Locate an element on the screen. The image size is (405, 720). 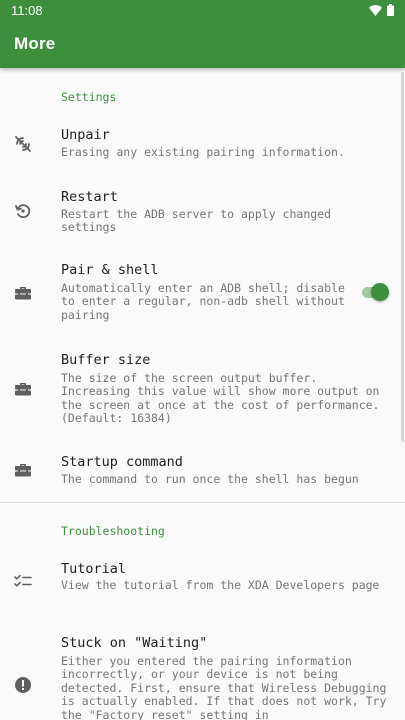
restart-icon is located at coordinates (23, 211).